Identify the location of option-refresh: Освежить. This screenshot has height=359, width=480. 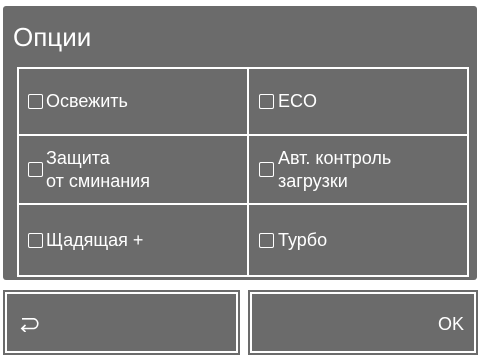
(134, 102).